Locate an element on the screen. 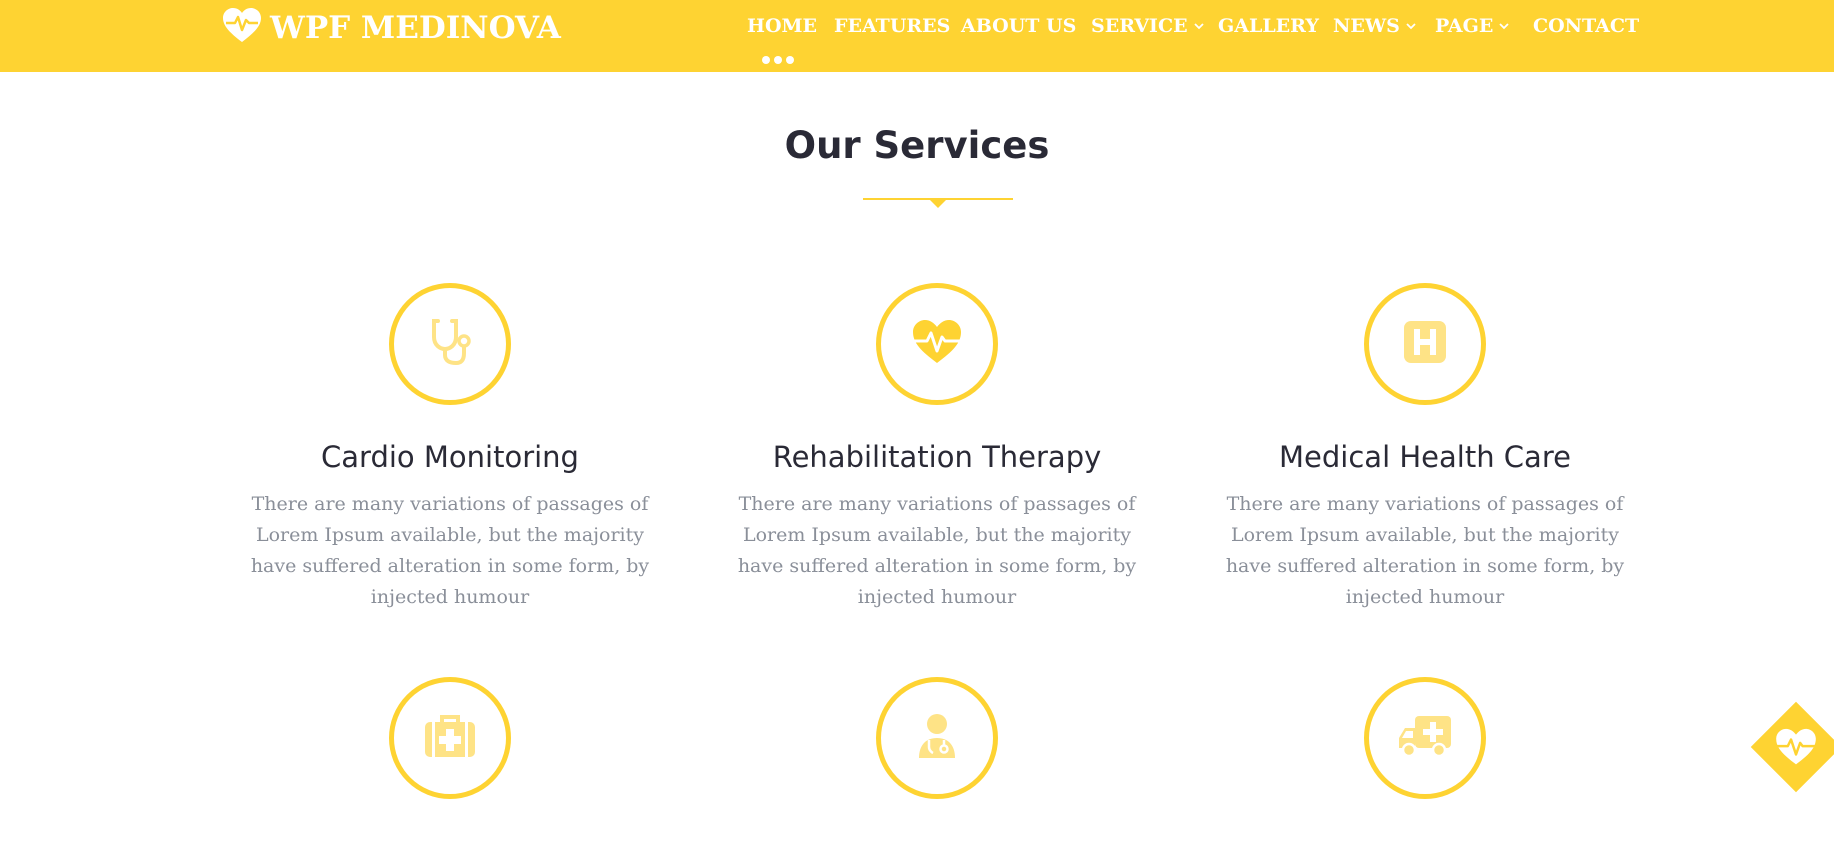 This screenshot has height=845, width=1834. active-indicator-dots is located at coordinates (778, 60).